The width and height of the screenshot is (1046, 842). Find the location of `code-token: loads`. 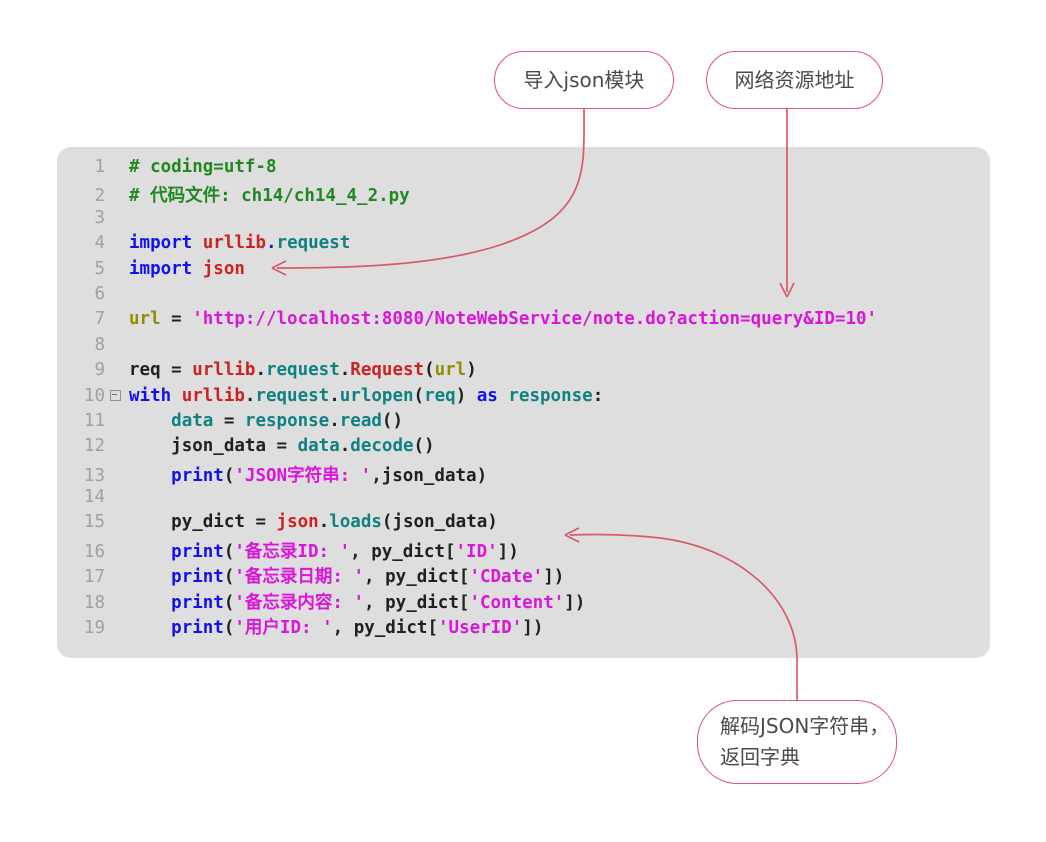

code-token: loads is located at coordinates (355, 522).